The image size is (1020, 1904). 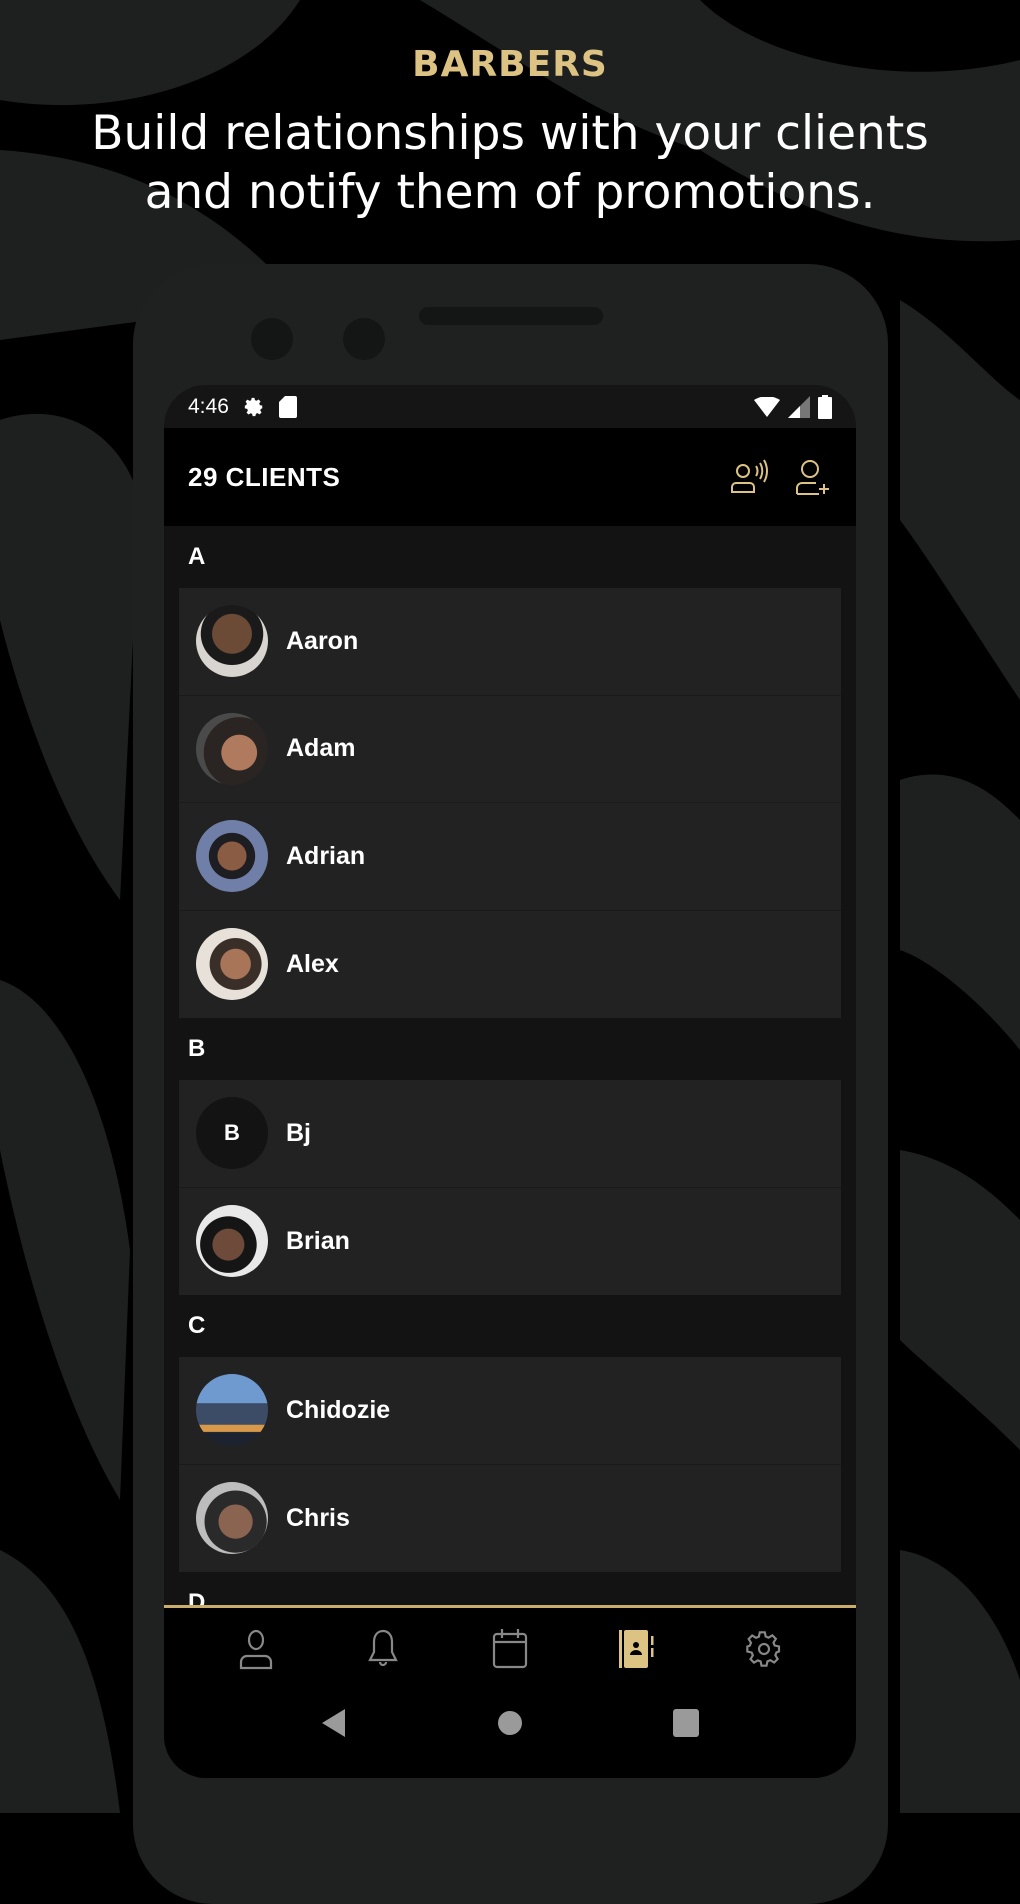 What do you see at coordinates (799, 406) in the screenshot?
I see `signal-icon` at bounding box center [799, 406].